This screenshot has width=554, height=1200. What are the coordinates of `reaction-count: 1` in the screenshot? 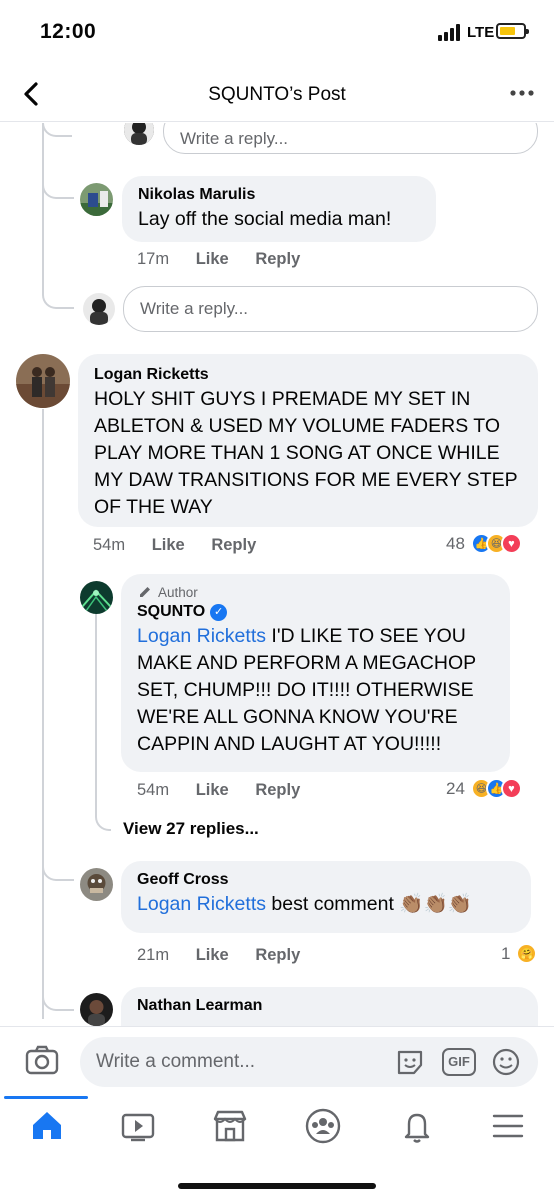 It's located at (506, 953).